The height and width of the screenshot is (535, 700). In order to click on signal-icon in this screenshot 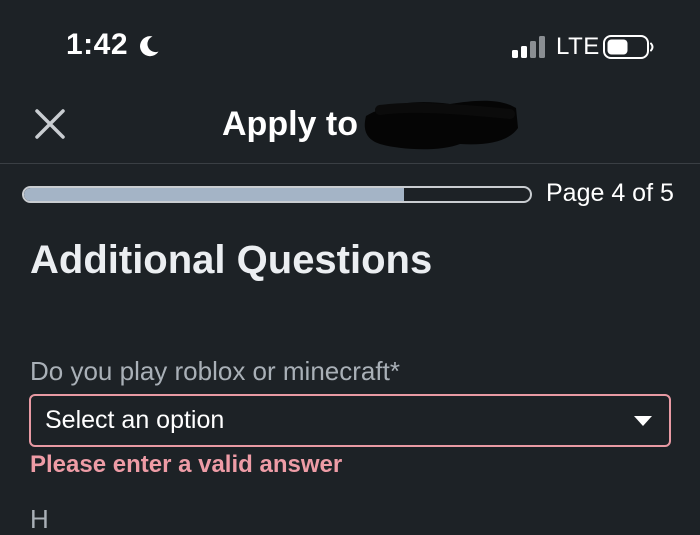, I will do `click(528, 47)`.